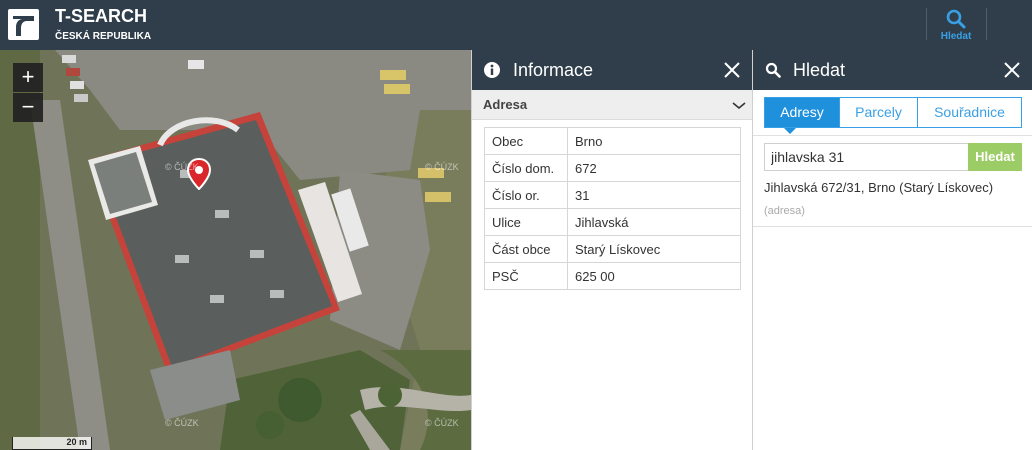 This screenshot has height=450, width=1032. I want to click on search-submit-button: Hledat, so click(995, 157).